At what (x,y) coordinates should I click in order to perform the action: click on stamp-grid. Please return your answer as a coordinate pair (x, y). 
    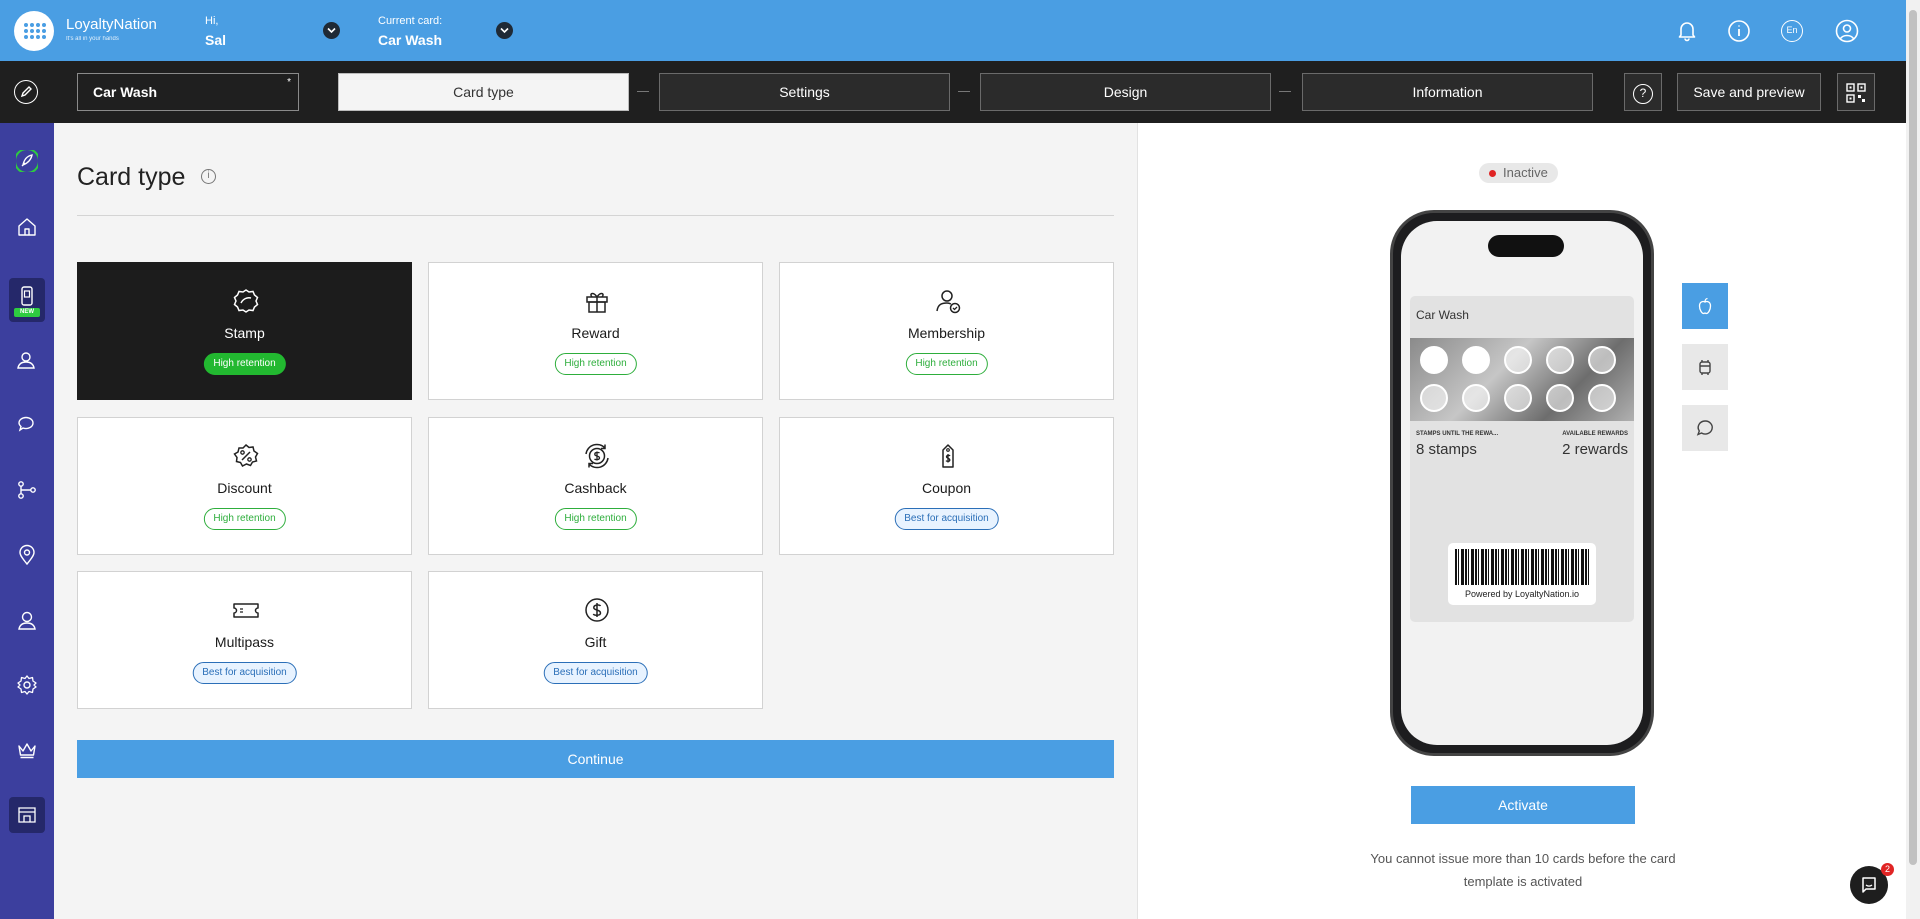
    Looking at the image, I should click on (1525, 381).